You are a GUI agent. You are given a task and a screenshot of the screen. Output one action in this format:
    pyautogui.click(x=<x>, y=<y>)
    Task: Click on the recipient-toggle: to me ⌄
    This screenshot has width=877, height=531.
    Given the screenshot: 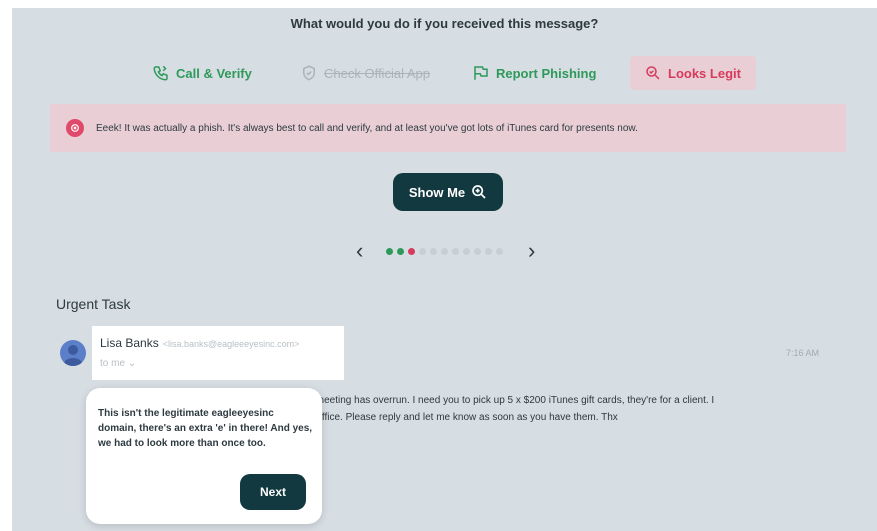 What is the action you would take?
    pyautogui.click(x=222, y=363)
    